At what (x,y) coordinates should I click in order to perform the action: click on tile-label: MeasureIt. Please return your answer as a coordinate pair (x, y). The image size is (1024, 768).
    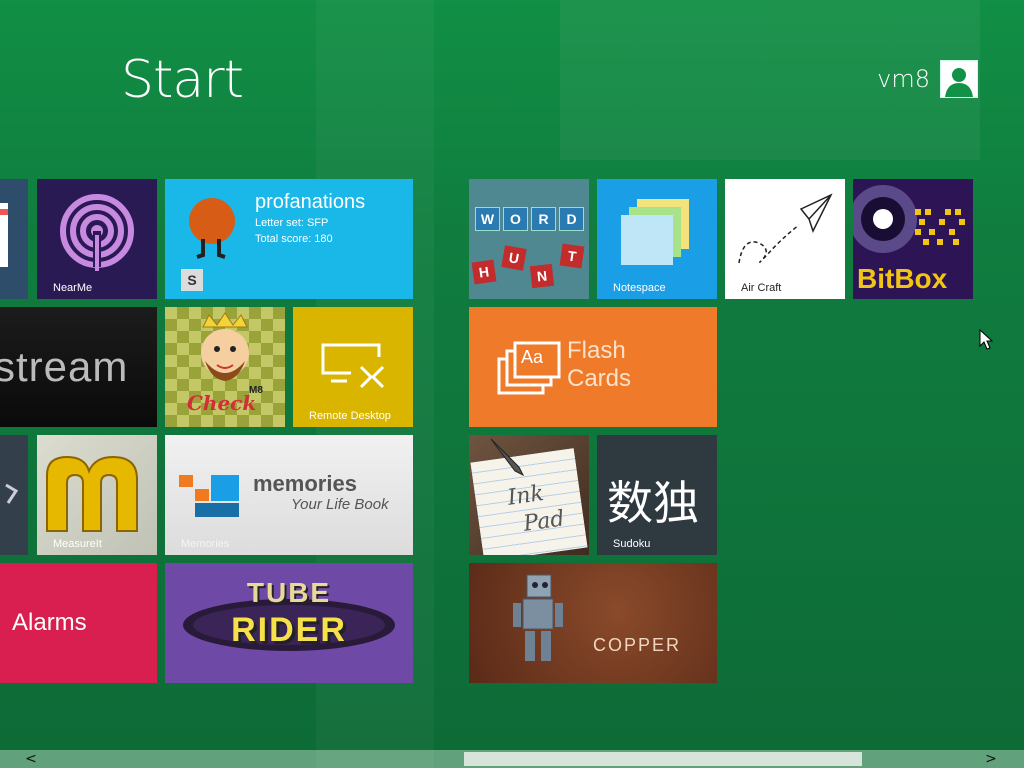
    Looking at the image, I should click on (77, 544).